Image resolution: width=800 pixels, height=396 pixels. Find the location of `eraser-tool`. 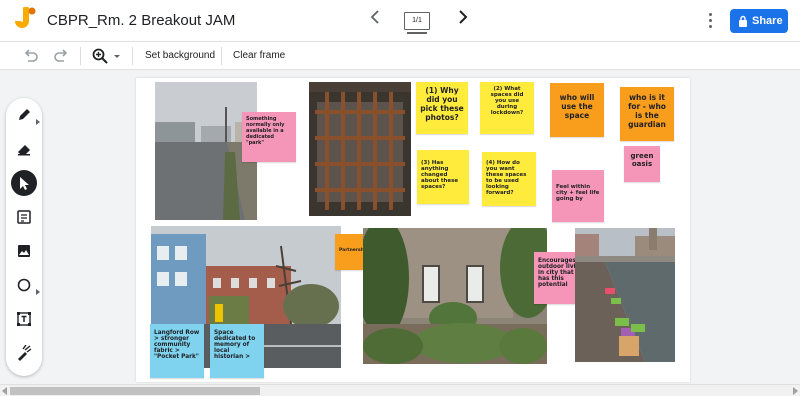

eraser-tool is located at coordinates (24, 149).